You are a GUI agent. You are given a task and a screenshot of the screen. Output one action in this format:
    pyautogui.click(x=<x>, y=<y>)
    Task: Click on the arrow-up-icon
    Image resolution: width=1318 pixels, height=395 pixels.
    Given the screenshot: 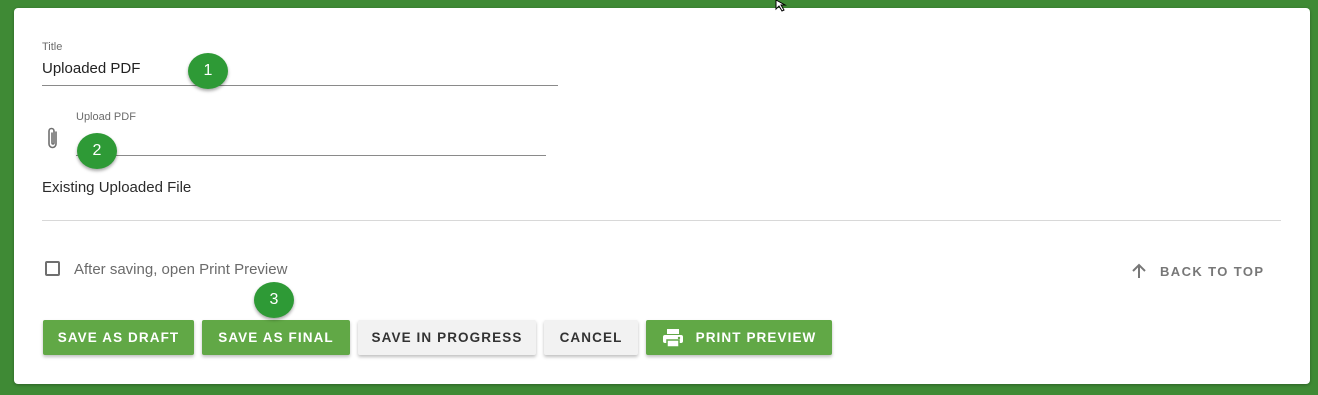 What is the action you would take?
    pyautogui.click(x=1139, y=270)
    